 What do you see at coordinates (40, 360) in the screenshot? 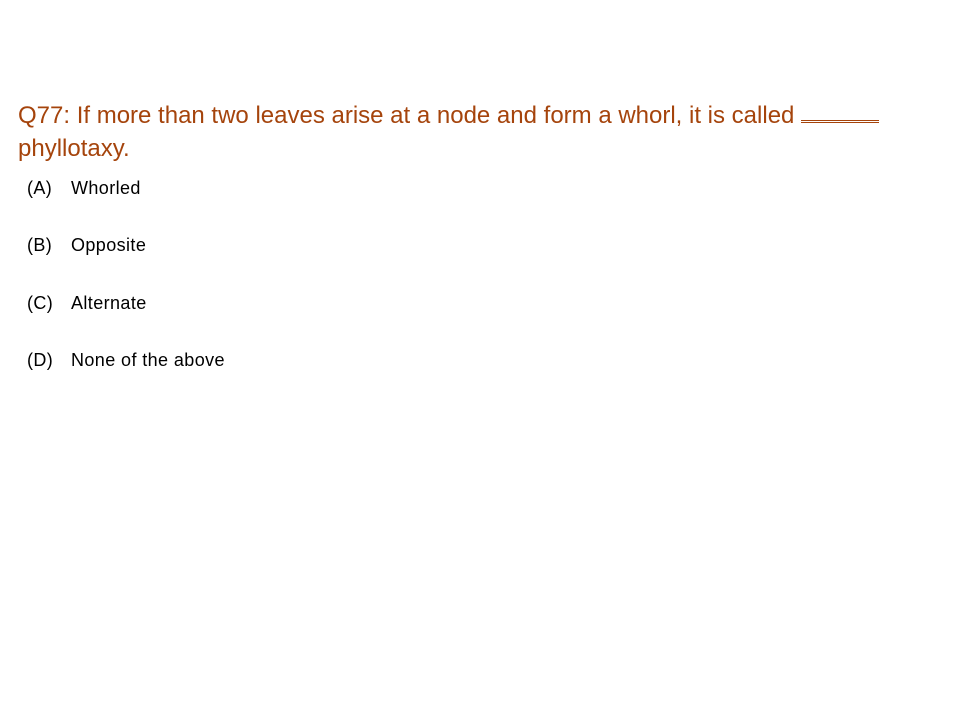
I see `option-letter: (D)` at bounding box center [40, 360].